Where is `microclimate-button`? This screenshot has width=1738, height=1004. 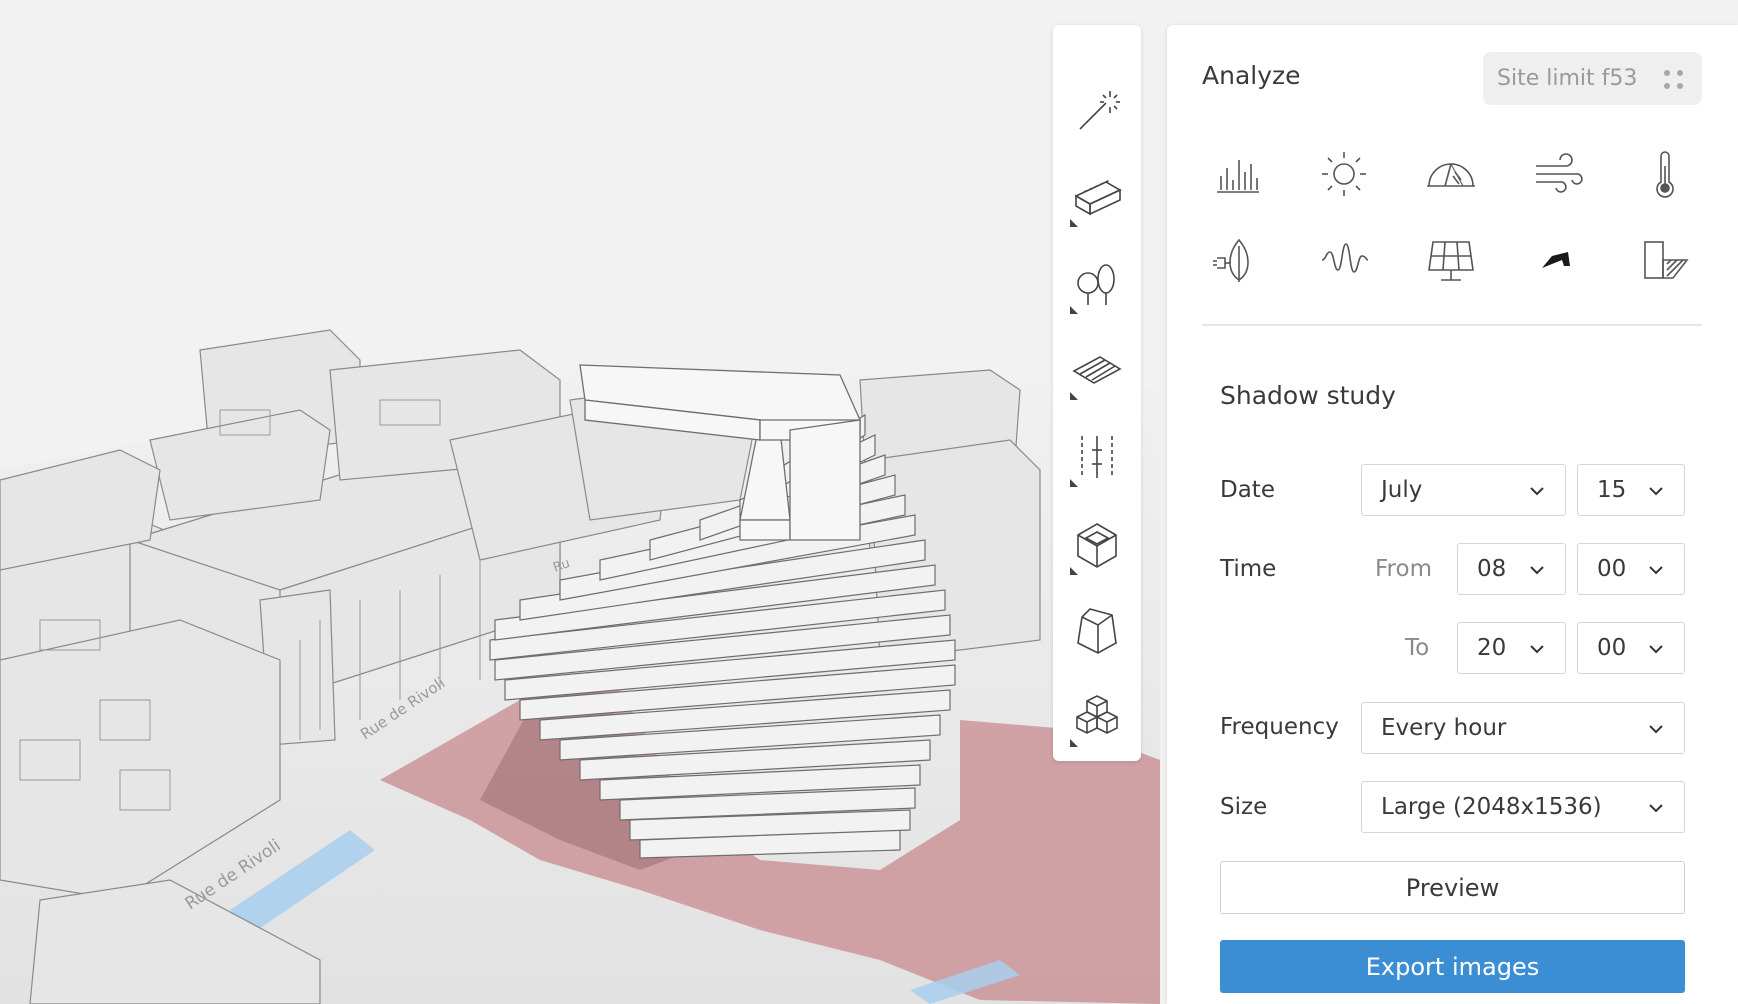 microclimate-button is located at coordinates (1665, 174).